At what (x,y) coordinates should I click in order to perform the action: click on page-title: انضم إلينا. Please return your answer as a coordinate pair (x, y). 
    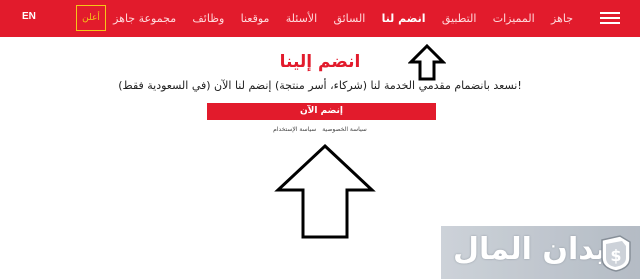
    Looking at the image, I should click on (320, 62).